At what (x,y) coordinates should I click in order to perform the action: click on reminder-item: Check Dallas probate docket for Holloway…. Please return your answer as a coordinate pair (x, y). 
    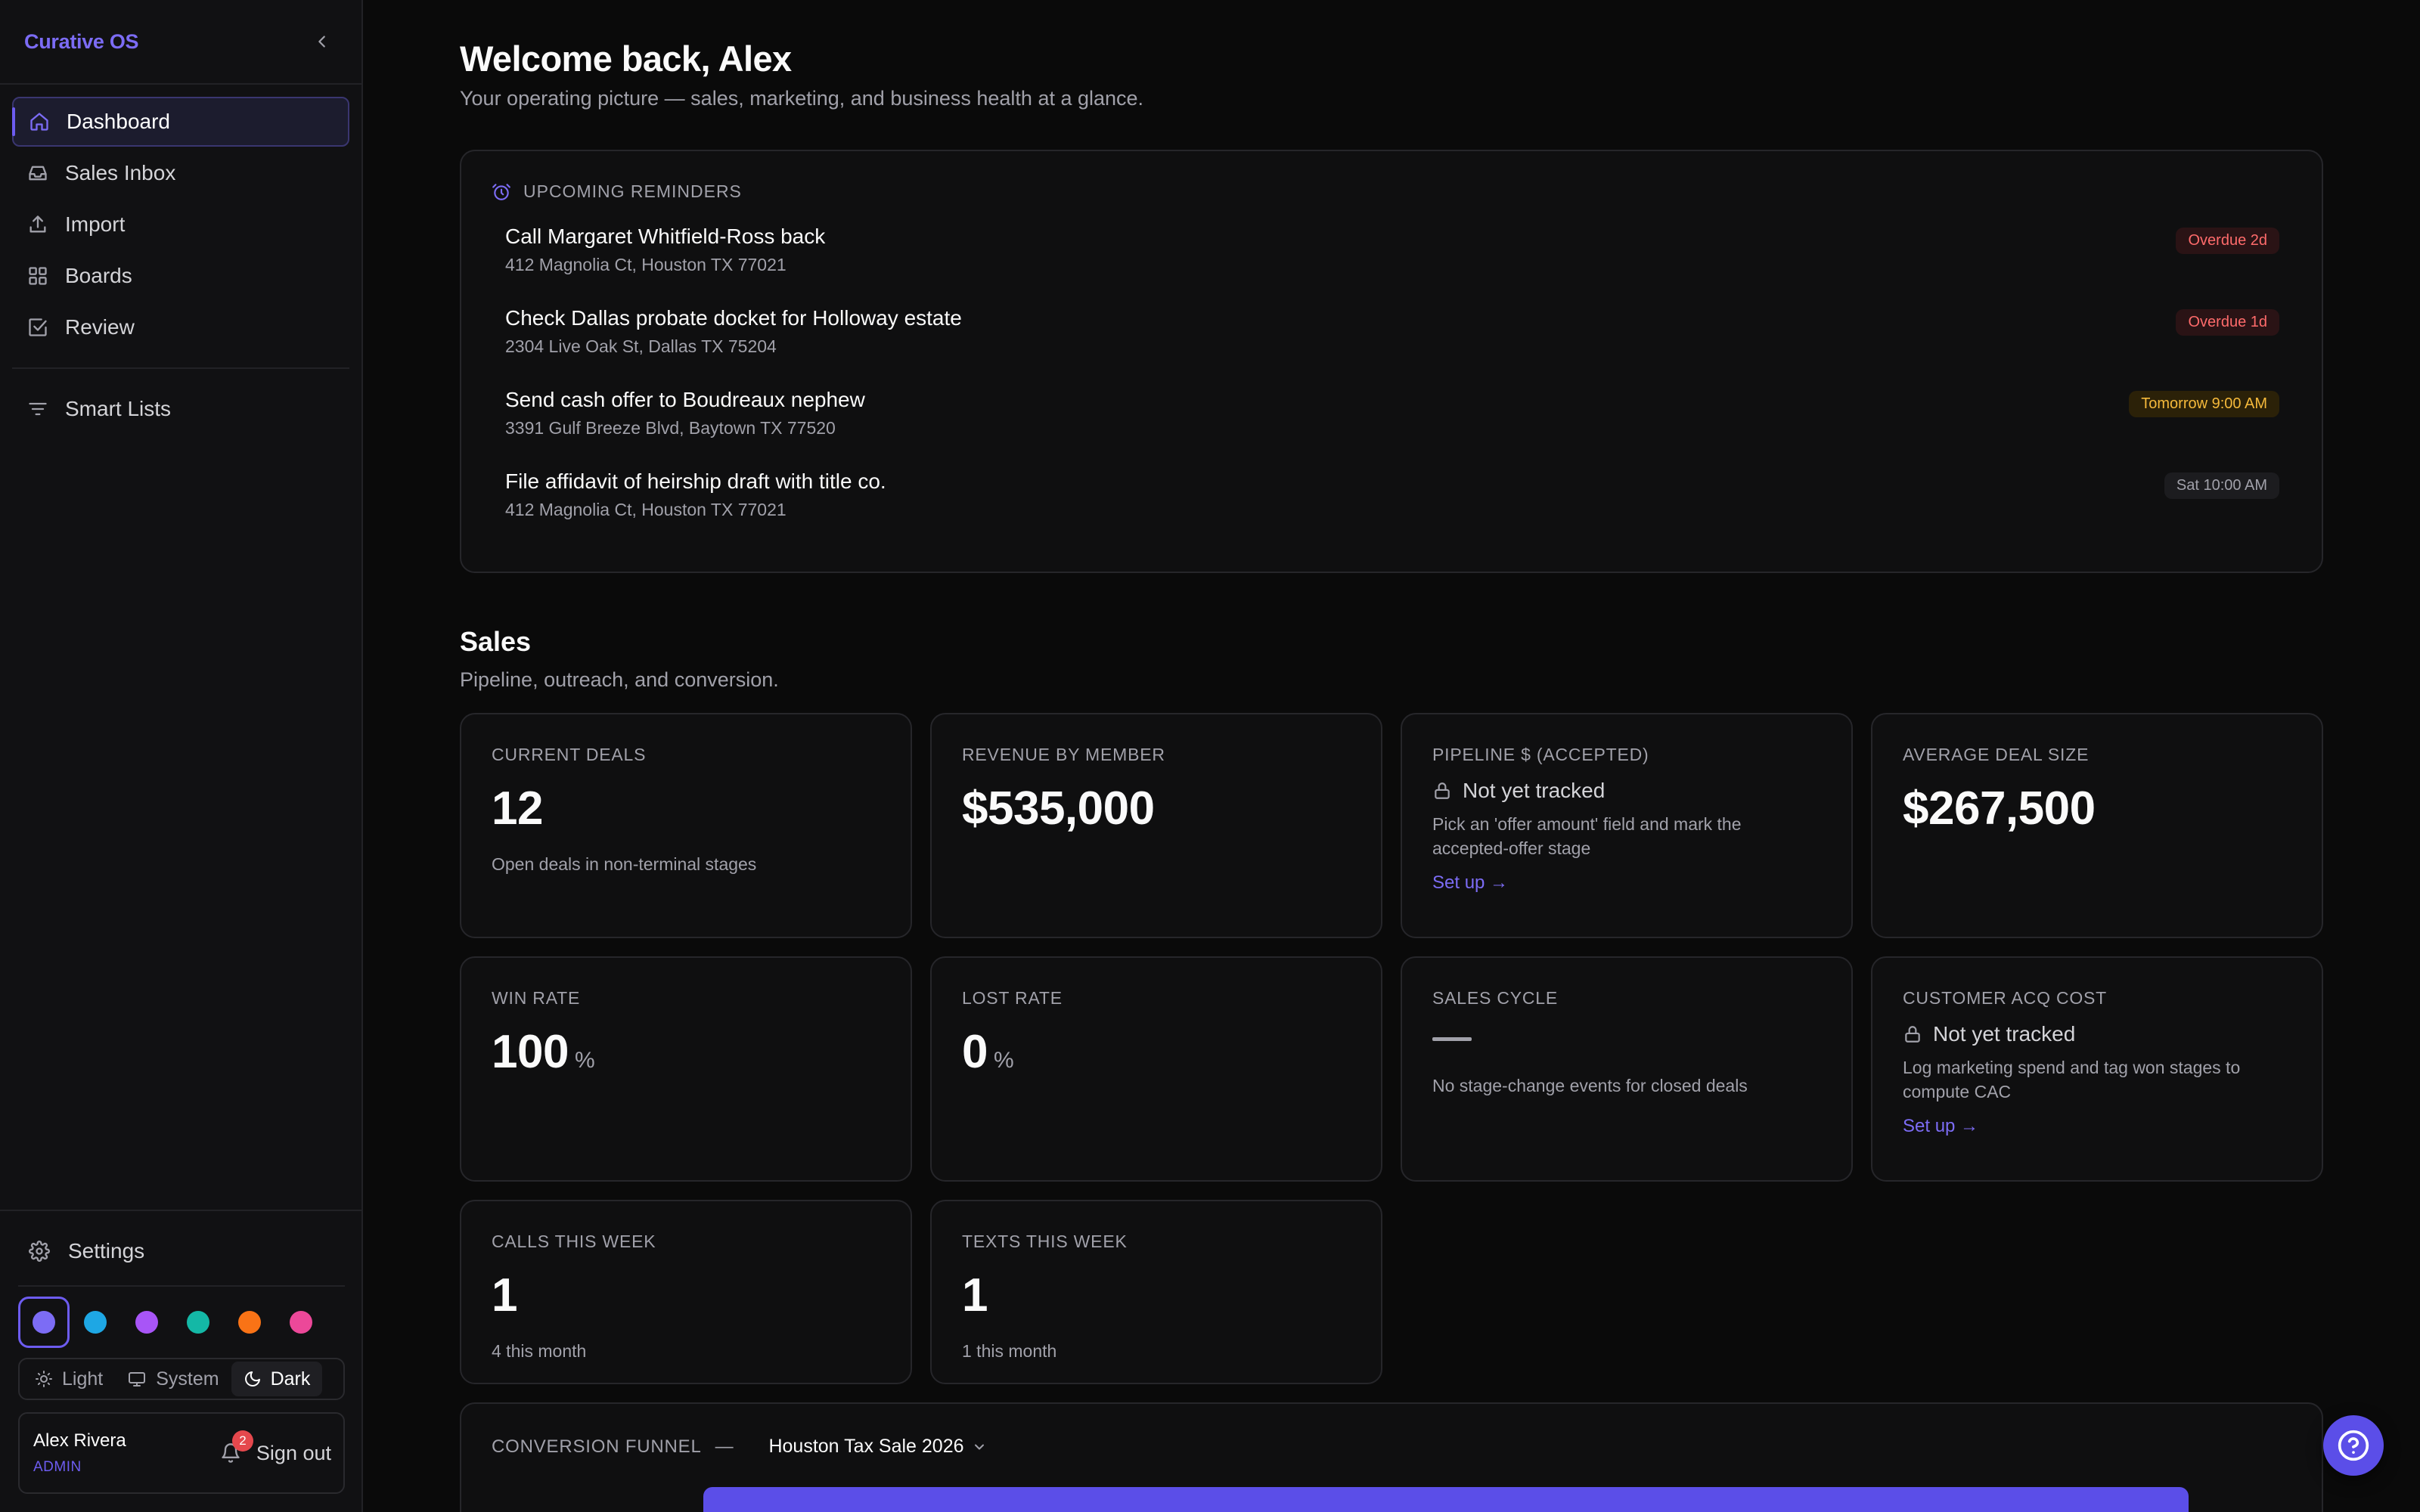
    Looking at the image, I should click on (1392, 344).